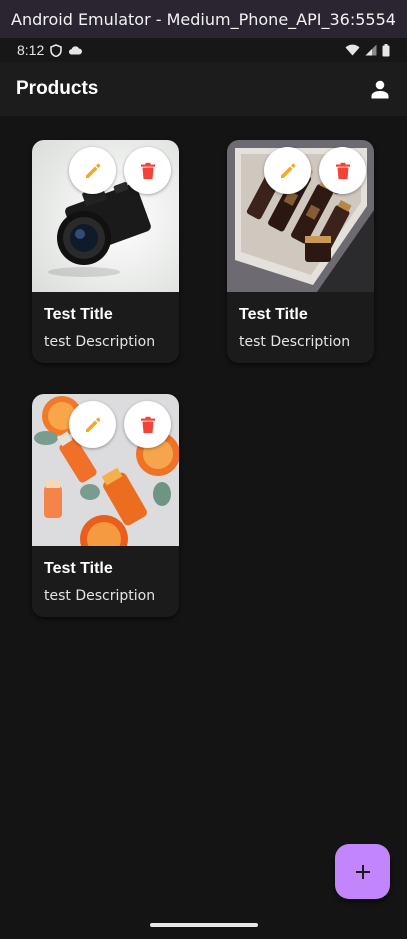 The height and width of the screenshot is (939, 407). What do you see at coordinates (203, 89) in the screenshot?
I see `app-bar: Products` at bounding box center [203, 89].